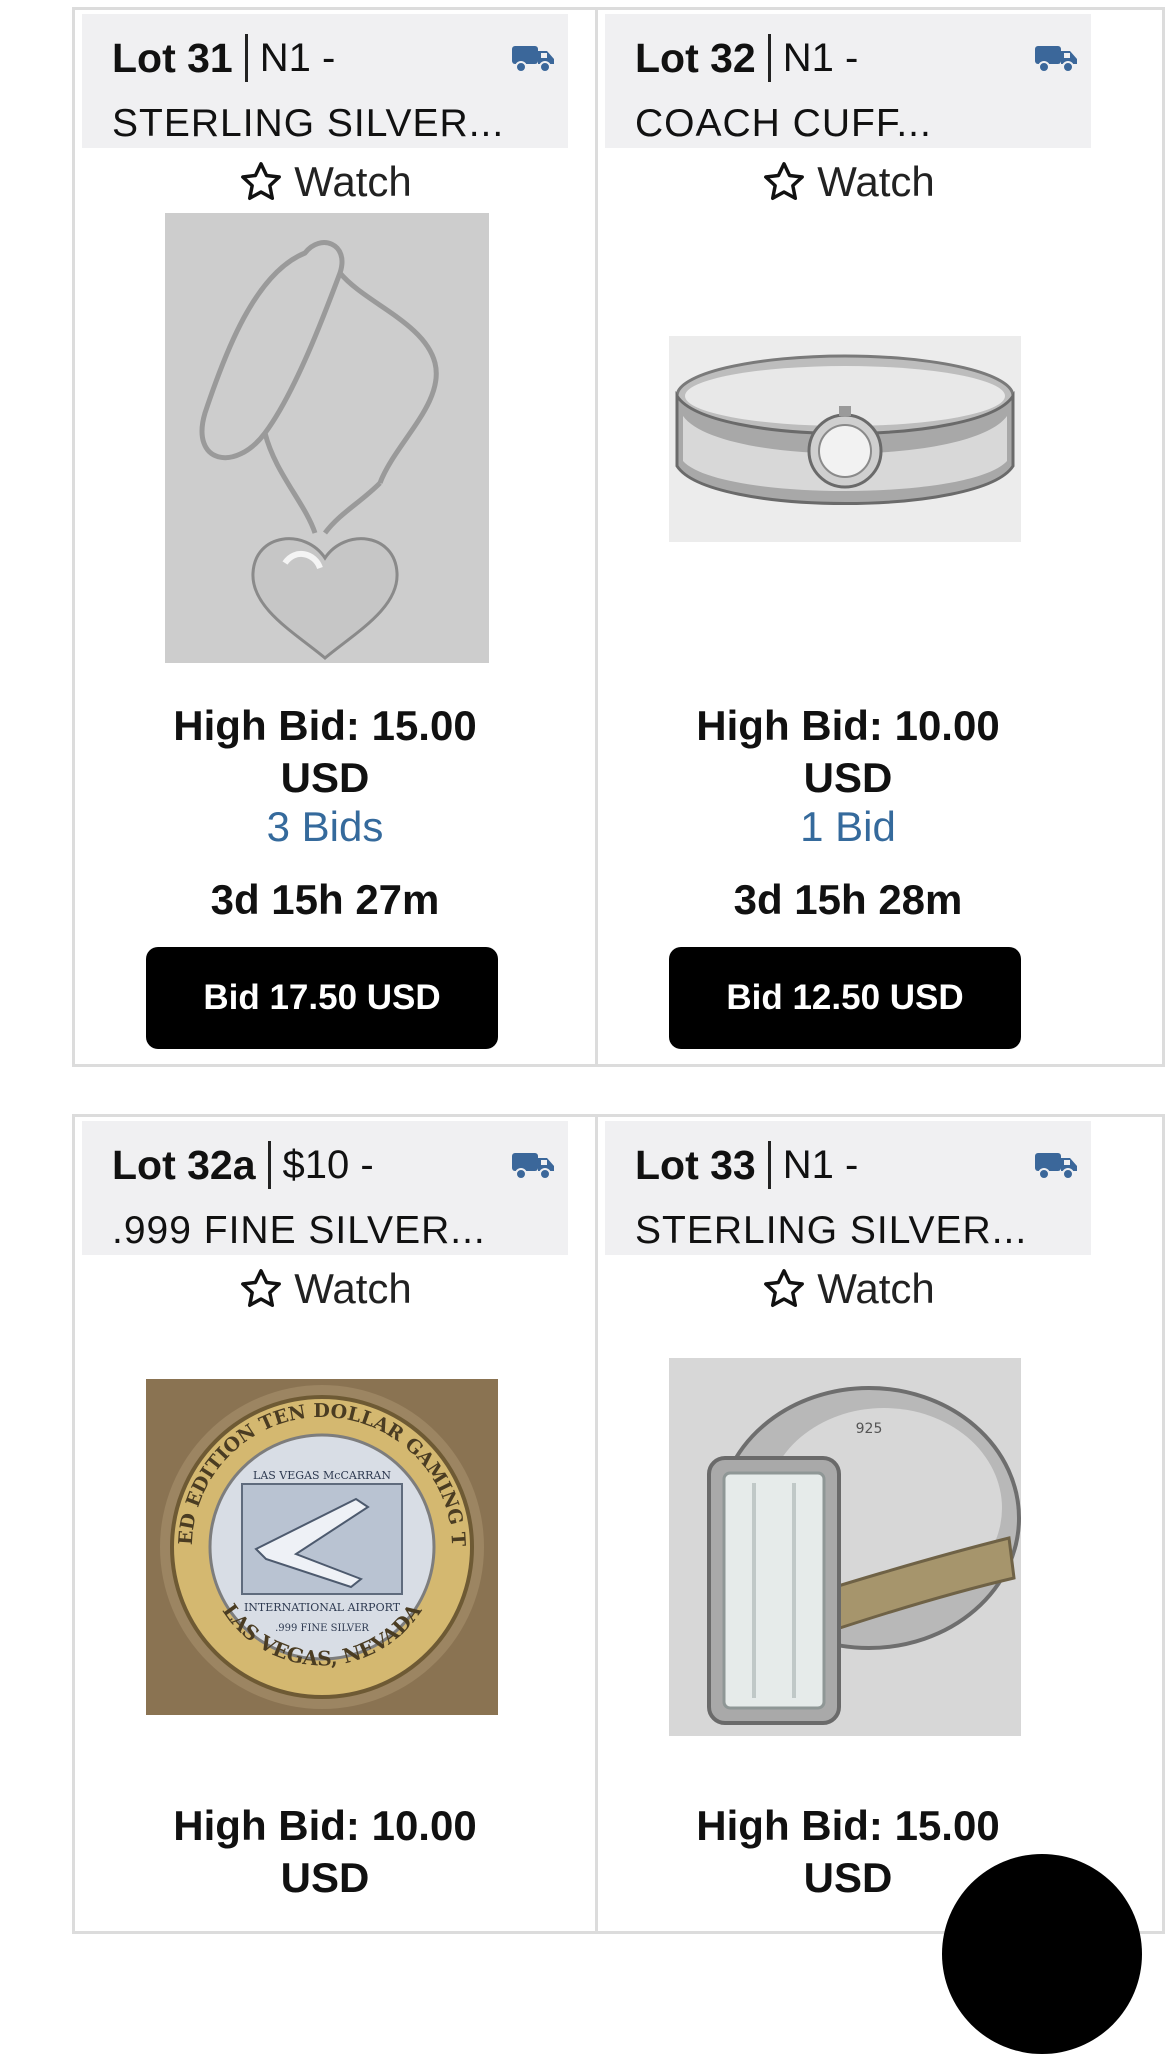 Image resolution: width=1170 pixels, height=2054 pixels. Describe the element at coordinates (864, 1555) in the screenshot. I see `ring-graphic: 925` at that location.